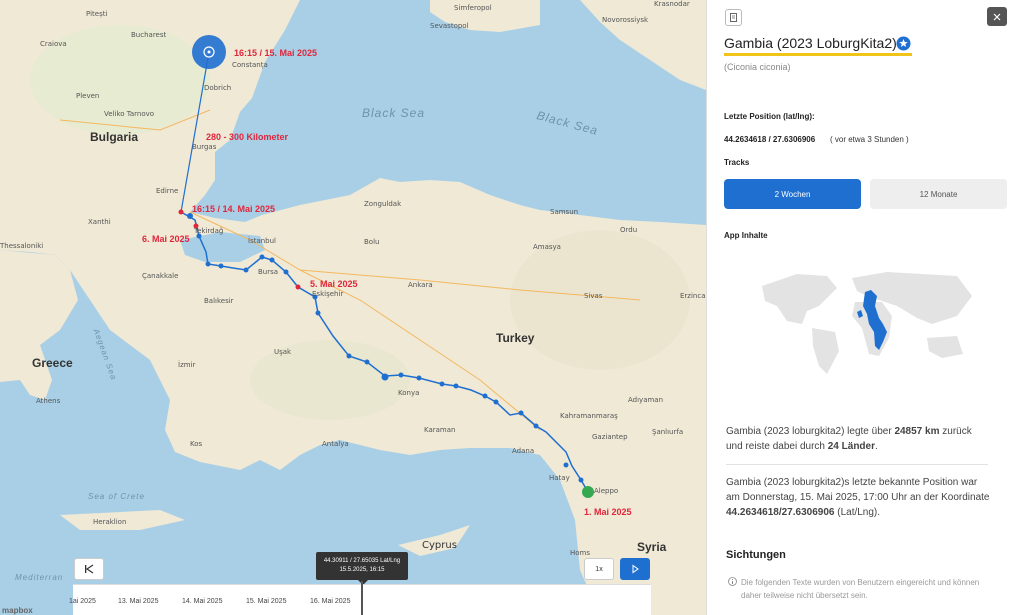 The height and width of the screenshot is (615, 1024). What do you see at coordinates (268, 272) in the screenshot?
I see `city: Bursa` at bounding box center [268, 272].